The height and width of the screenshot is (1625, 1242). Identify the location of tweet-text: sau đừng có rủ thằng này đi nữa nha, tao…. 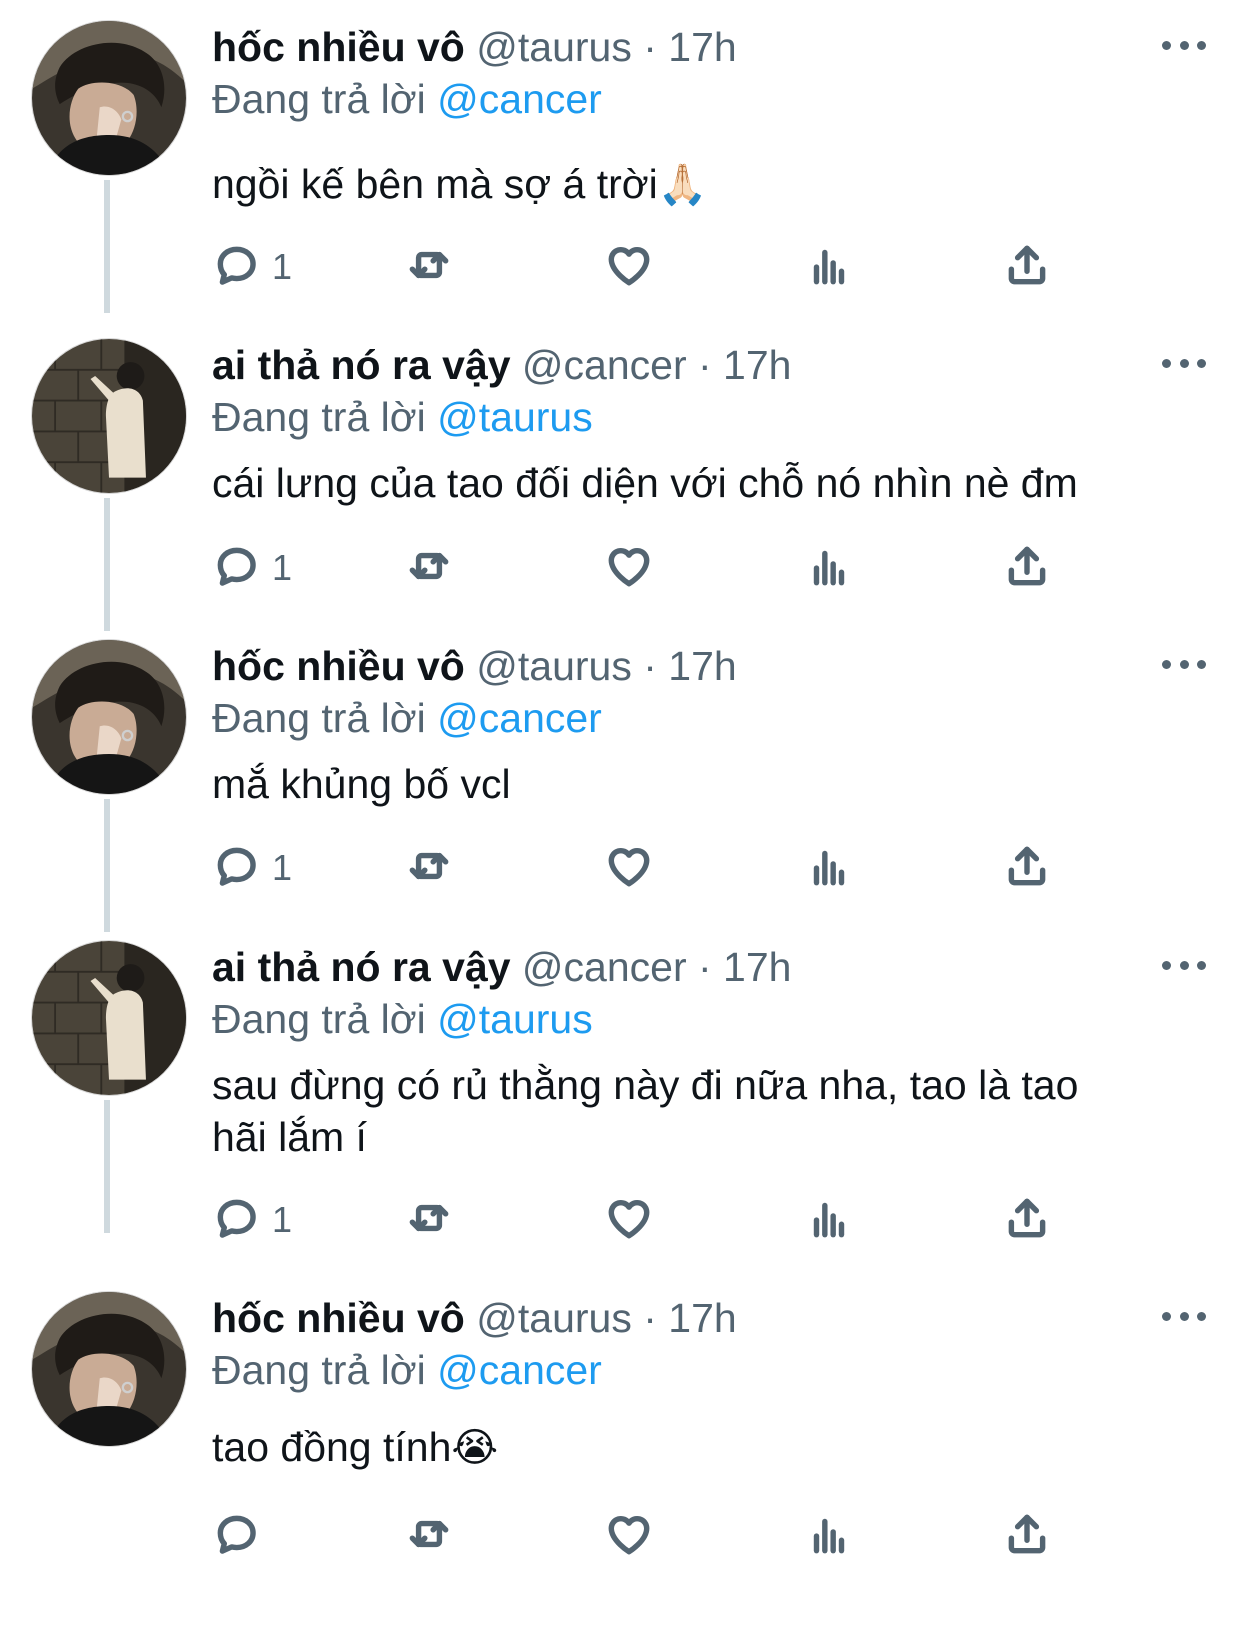
(692, 1111).